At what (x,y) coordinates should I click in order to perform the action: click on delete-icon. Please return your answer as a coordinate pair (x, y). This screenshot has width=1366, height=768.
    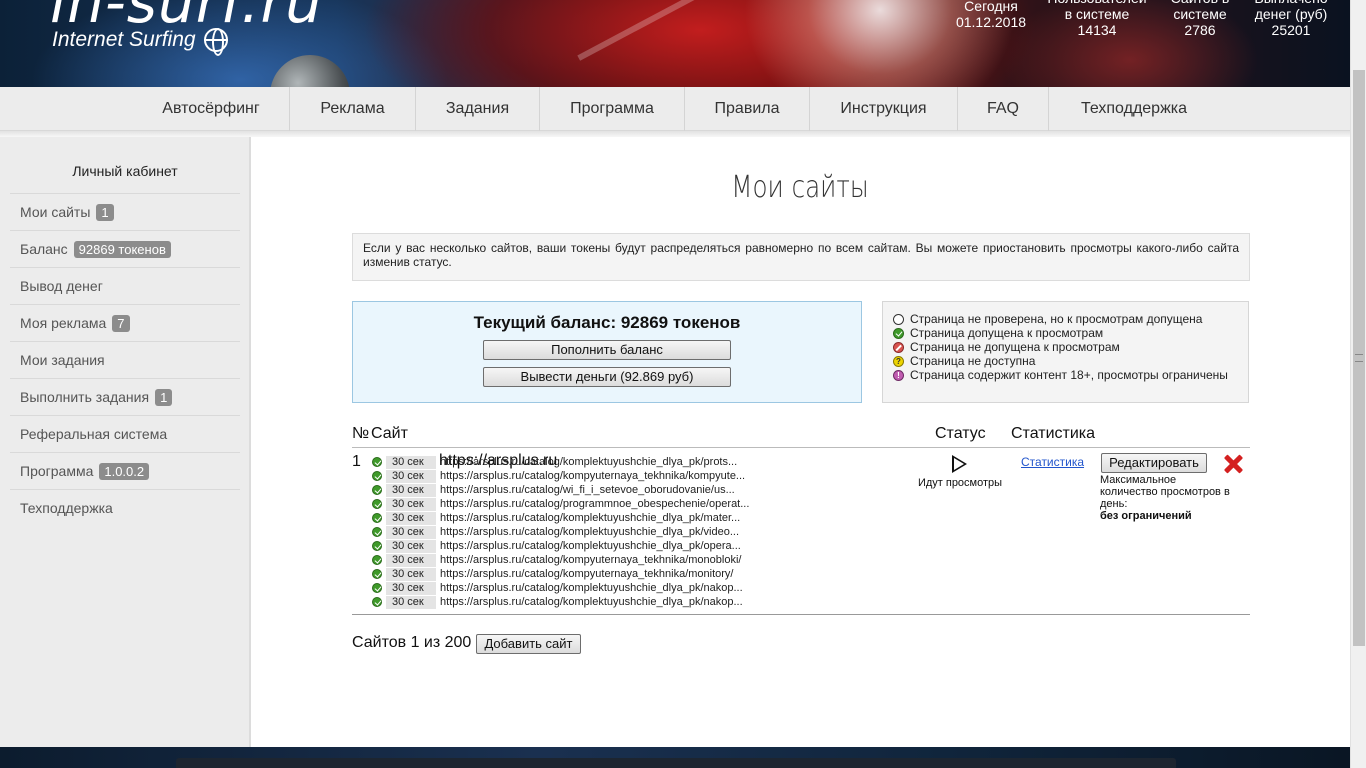
    Looking at the image, I should click on (1233, 464).